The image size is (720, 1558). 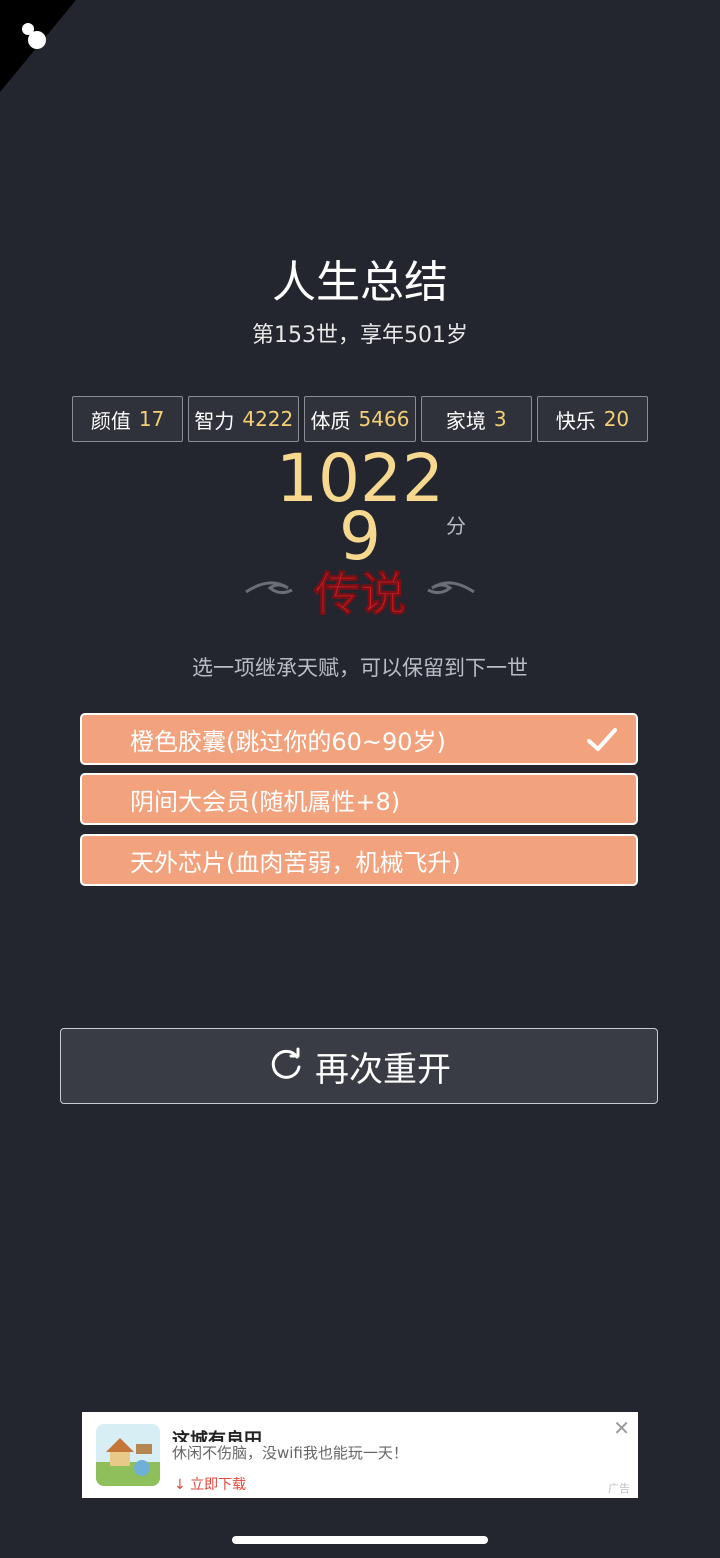 I want to click on talent-label: 阴间大会员(随机属性+8), so click(x=265, y=801).